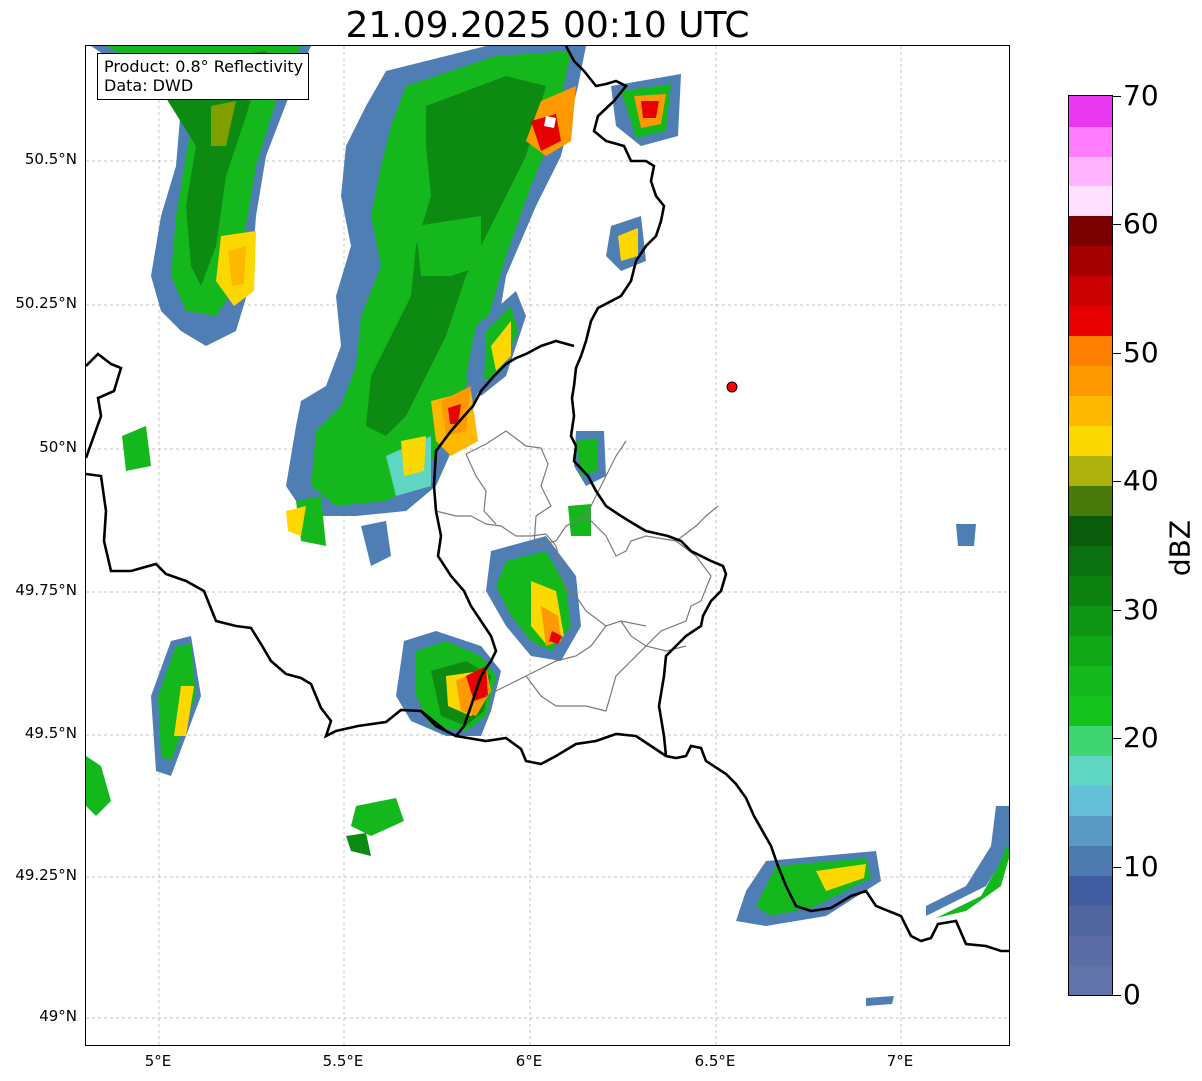  What do you see at coordinates (715, 1061) in the screenshot?
I see `lon-tick-label: 6.5°E` at bounding box center [715, 1061].